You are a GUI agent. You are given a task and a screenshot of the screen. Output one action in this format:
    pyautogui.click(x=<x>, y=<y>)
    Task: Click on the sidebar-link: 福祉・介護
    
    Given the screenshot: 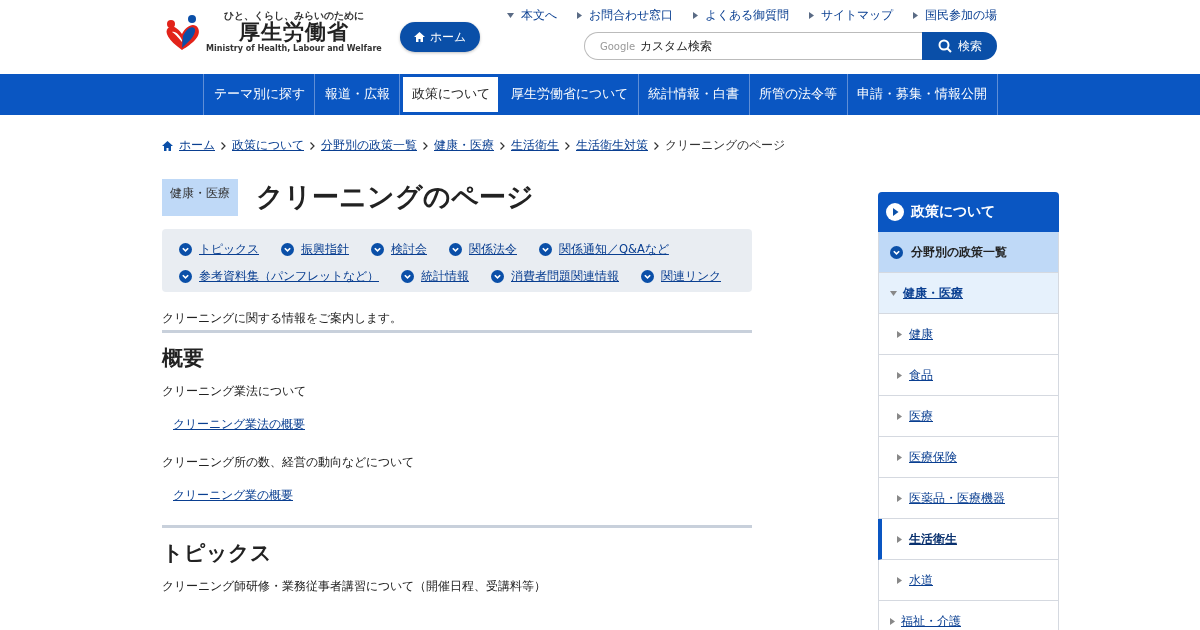 What is the action you would take?
    pyautogui.click(x=931, y=621)
    